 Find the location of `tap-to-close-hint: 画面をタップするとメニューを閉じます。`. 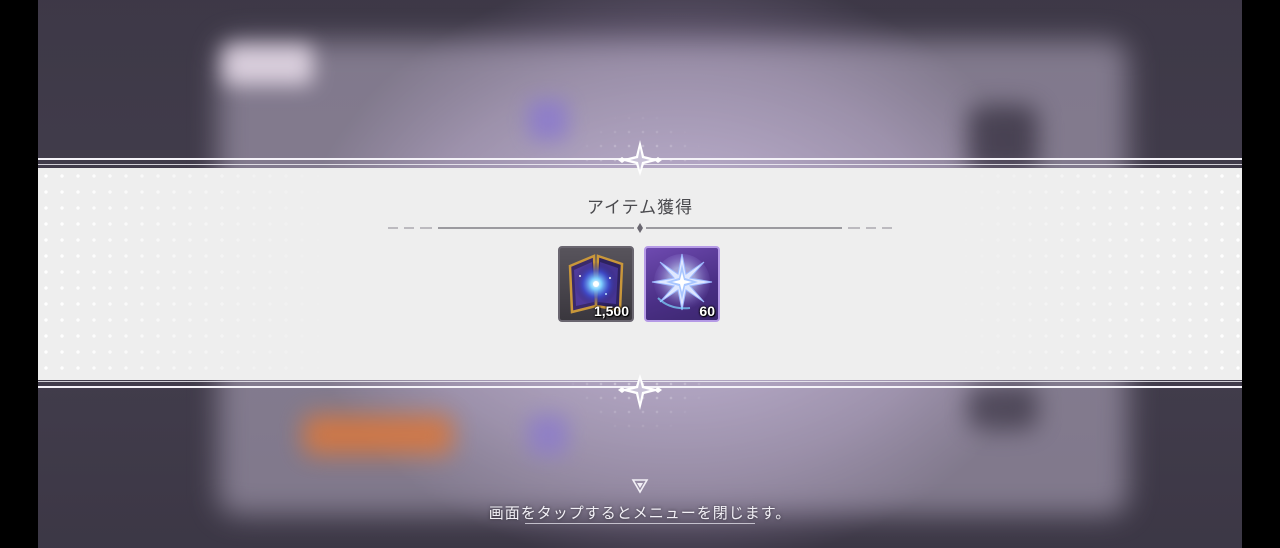

tap-to-close-hint: 画面をタップするとメニューを閉じます。 is located at coordinates (640, 512).